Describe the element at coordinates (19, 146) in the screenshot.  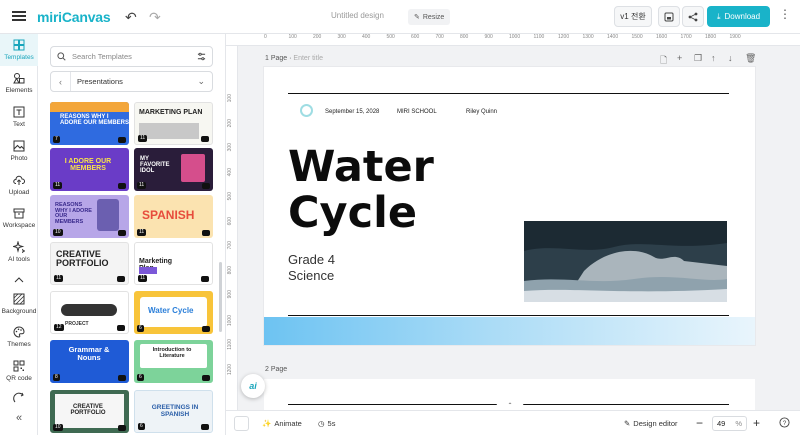
I see `photo-icon` at that location.